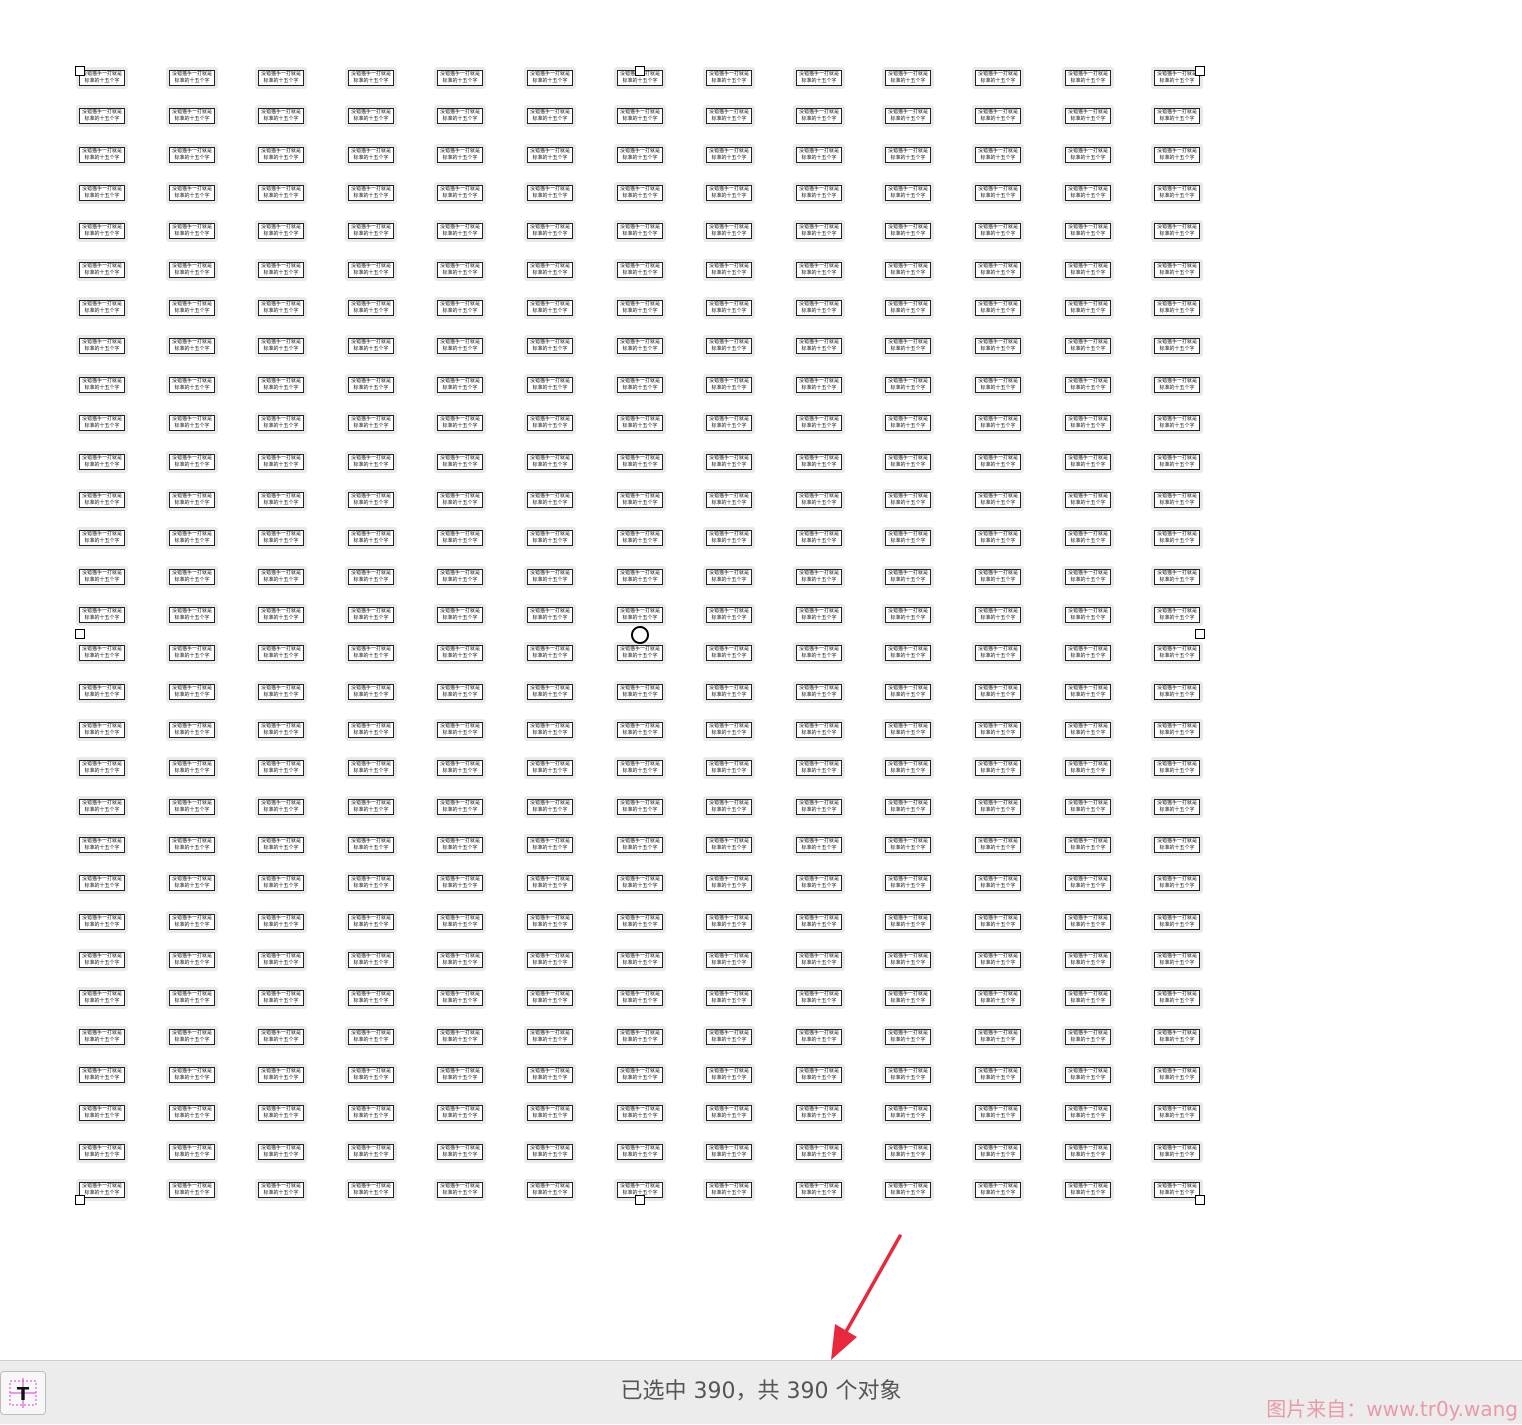  I want to click on watermark-text: 图片来自：www.tr0y.wang, so click(1392, 1409).